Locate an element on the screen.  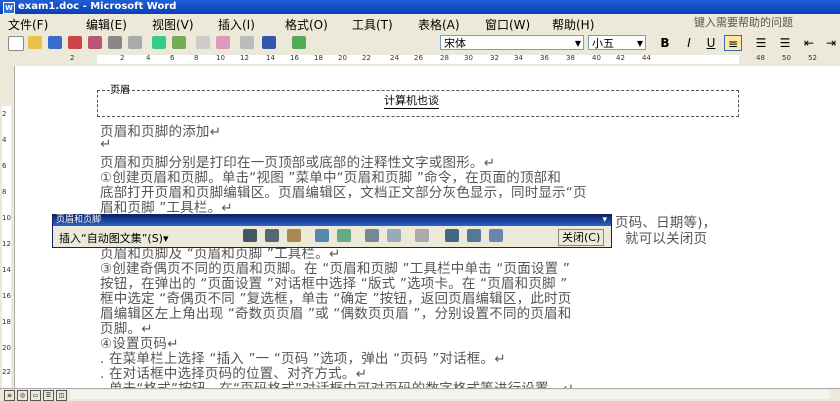
toolbar: 宋体 ▼ 小五 ▼ B I U ≡ ☰ ☰ ⇤ ⇥ is located at coordinates (420, 43).